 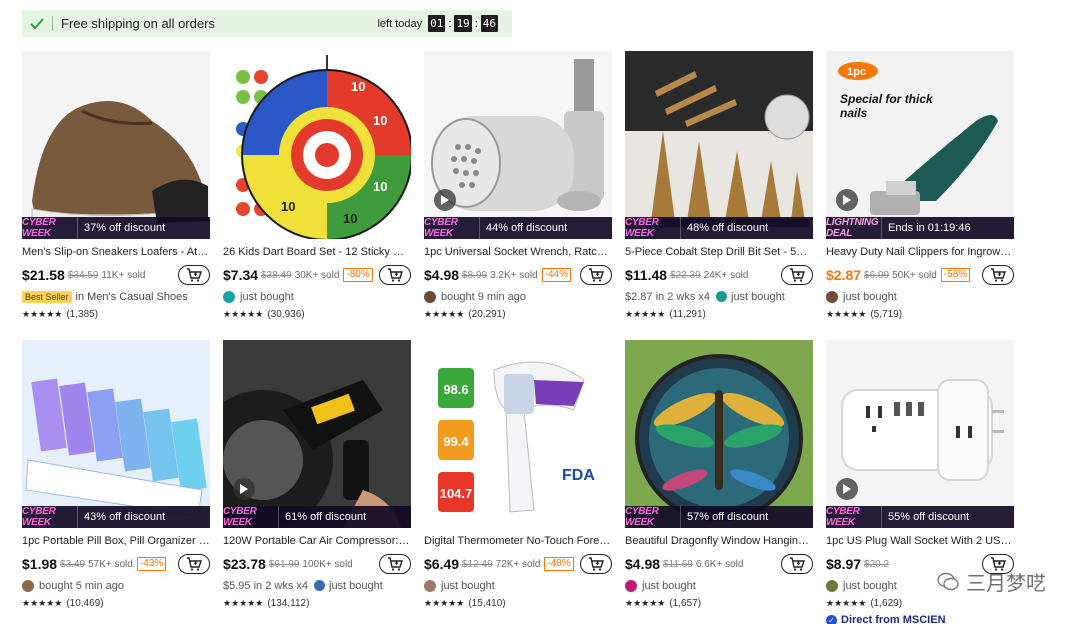 I want to click on wechat-icon, so click(x=948, y=581).